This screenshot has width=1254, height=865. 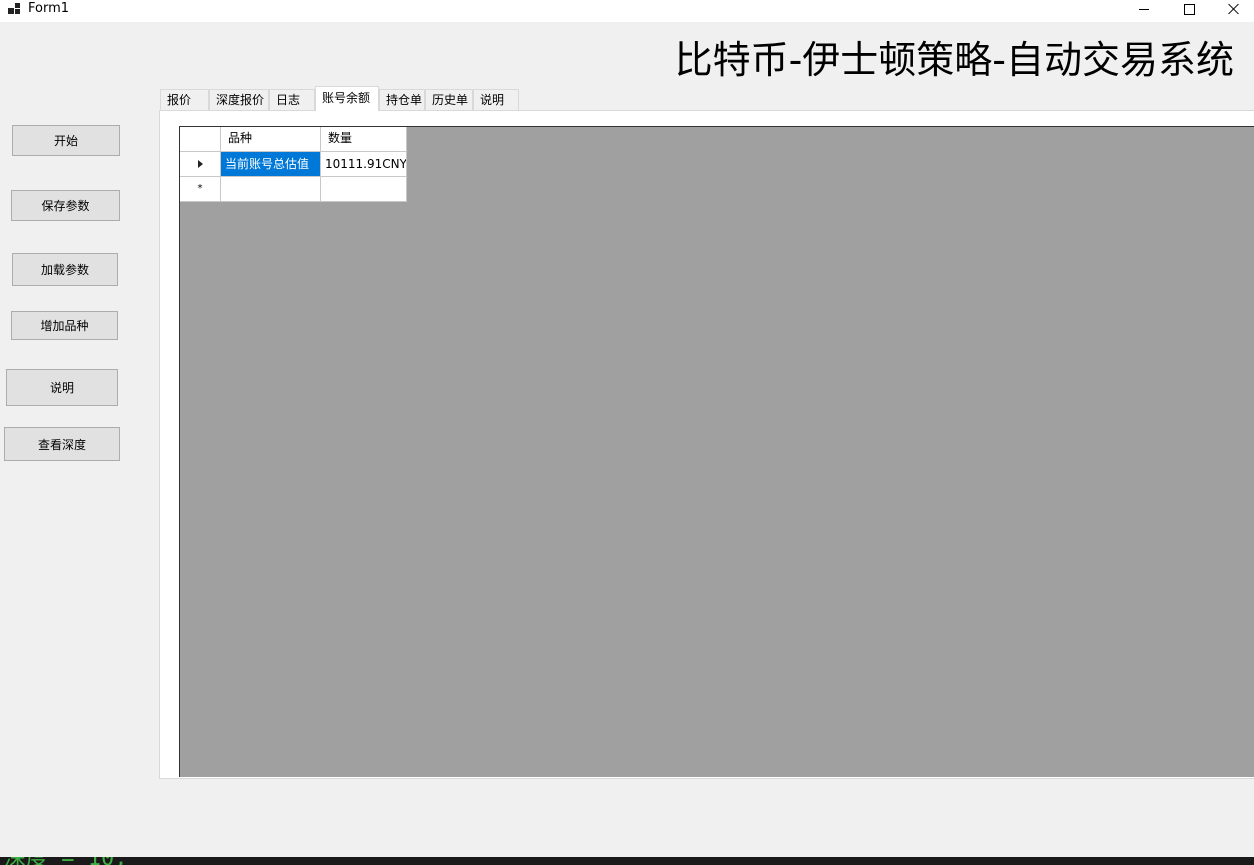 What do you see at coordinates (66, 140) in the screenshot?
I see `start-button: 开始` at bounding box center [66, 140].